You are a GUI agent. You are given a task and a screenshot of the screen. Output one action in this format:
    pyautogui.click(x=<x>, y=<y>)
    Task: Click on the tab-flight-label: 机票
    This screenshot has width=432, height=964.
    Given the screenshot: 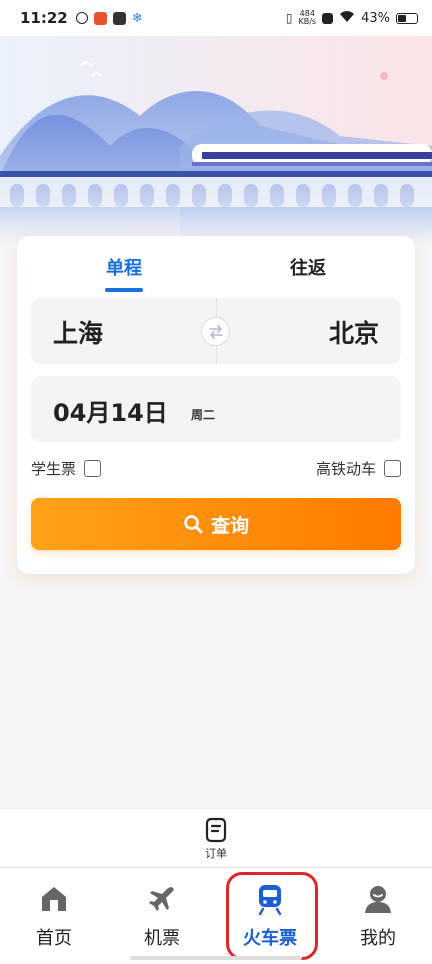 What is the action you would take?
    pyautogui.click(x=162, y=938)
    